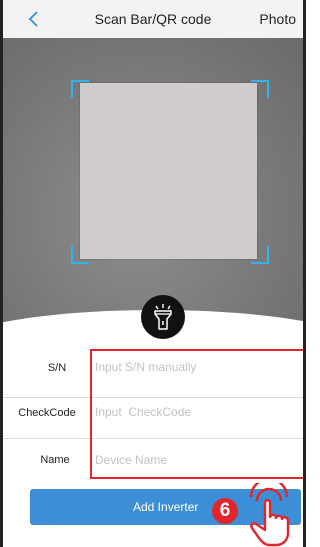 This screenshot has width=320, height=547. I want to click on hand-pointer-icon, so click(269, 515).